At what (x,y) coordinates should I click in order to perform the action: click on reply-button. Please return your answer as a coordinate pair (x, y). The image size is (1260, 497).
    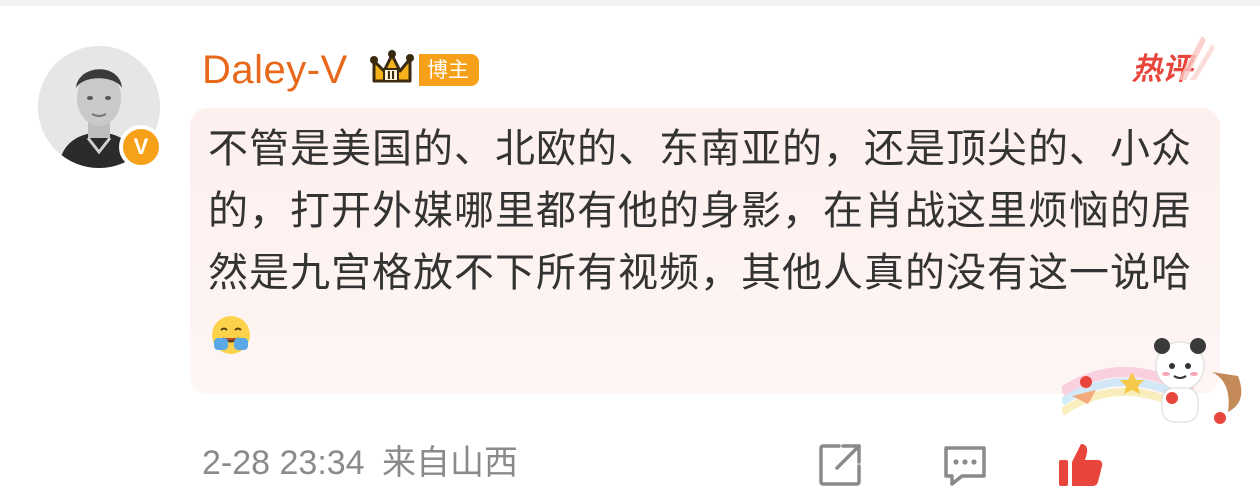
    Looking at the image, I should click on (965, 465).